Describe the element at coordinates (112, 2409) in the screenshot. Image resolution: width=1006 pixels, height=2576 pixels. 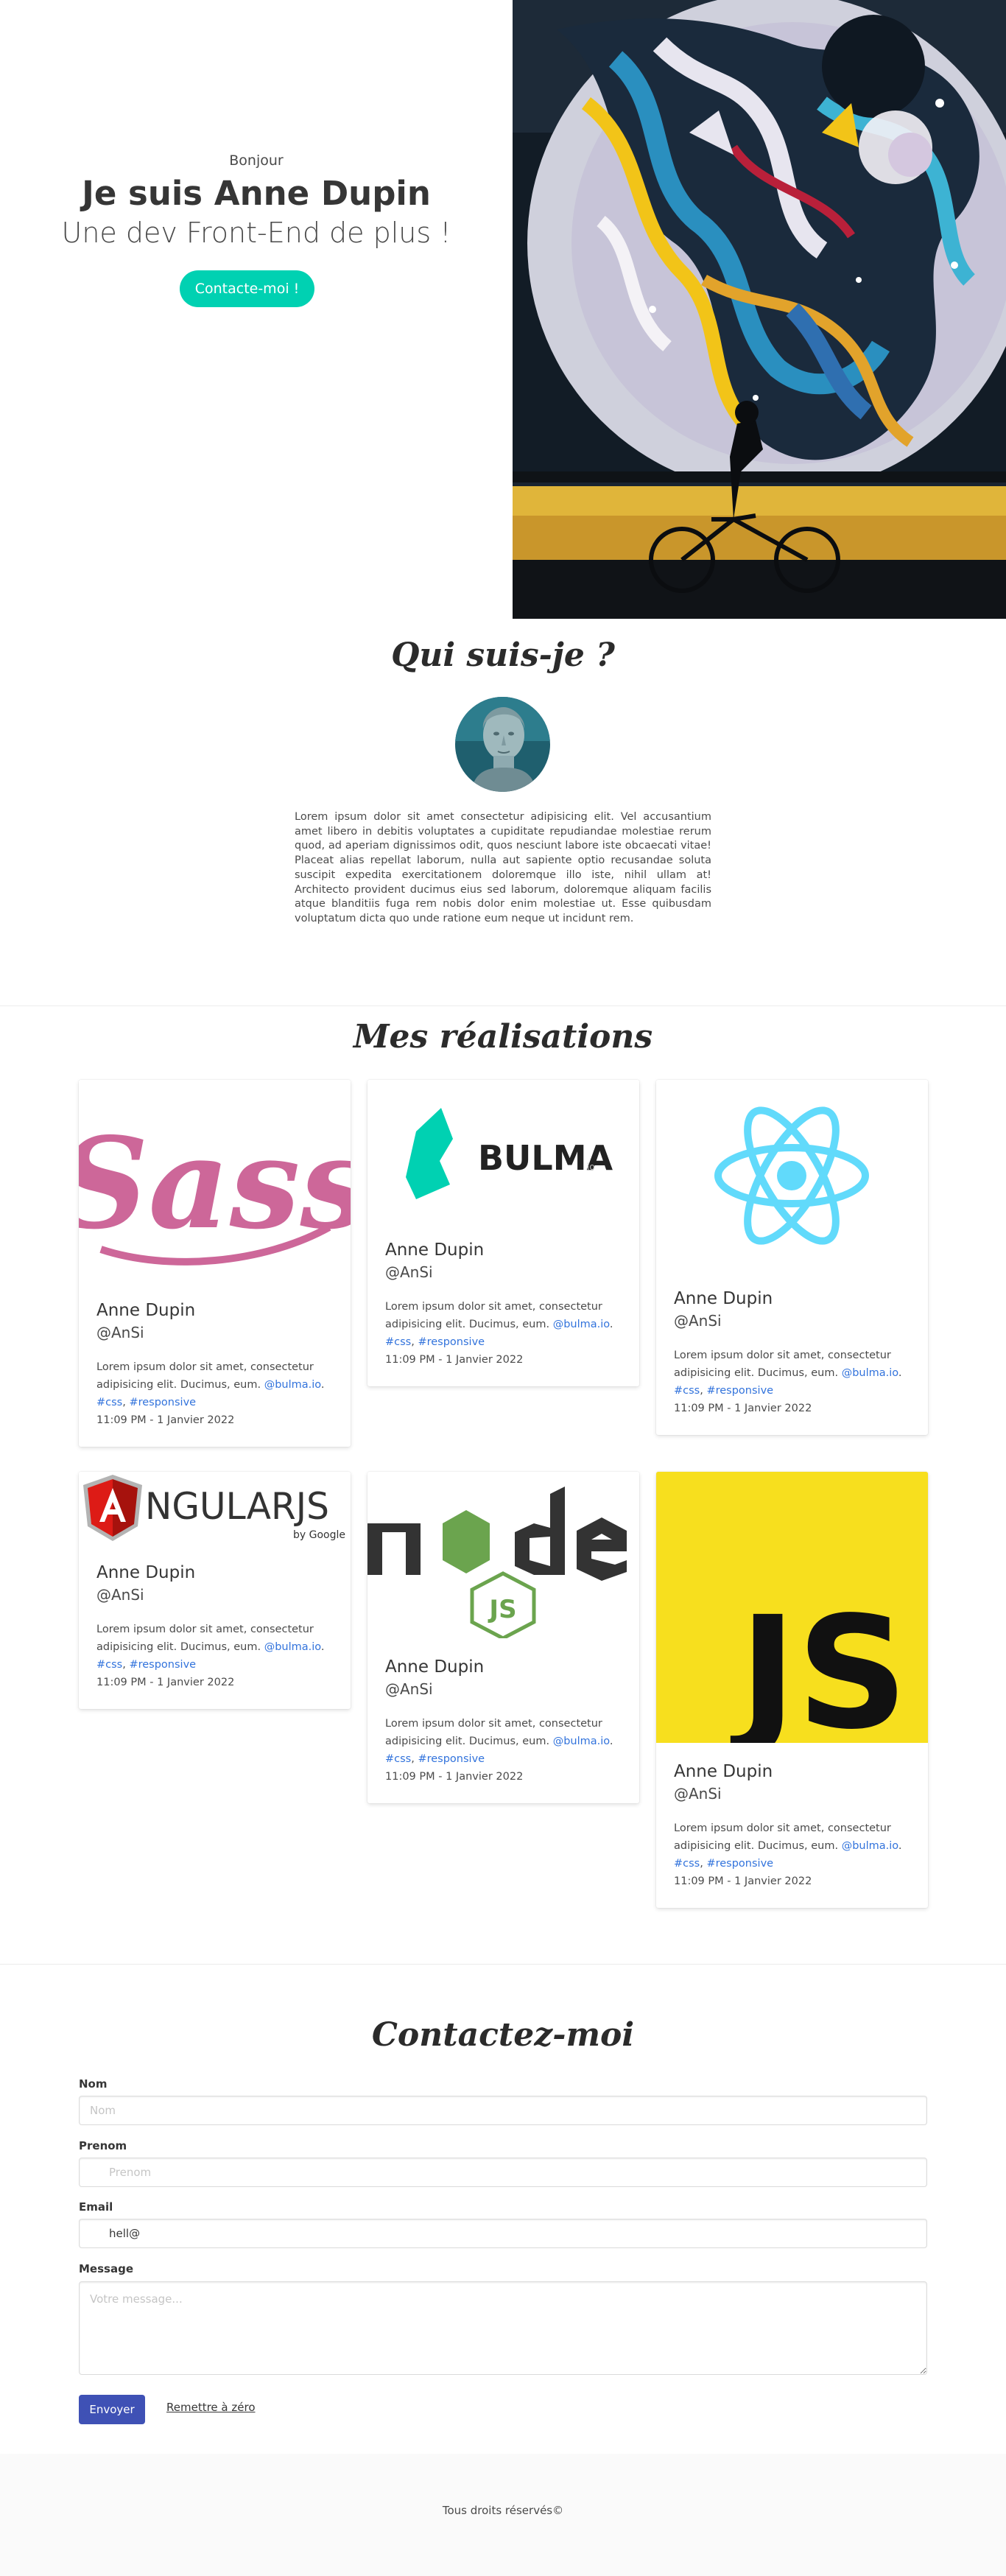
I see `envoyer-button: Envoyer` at that location.